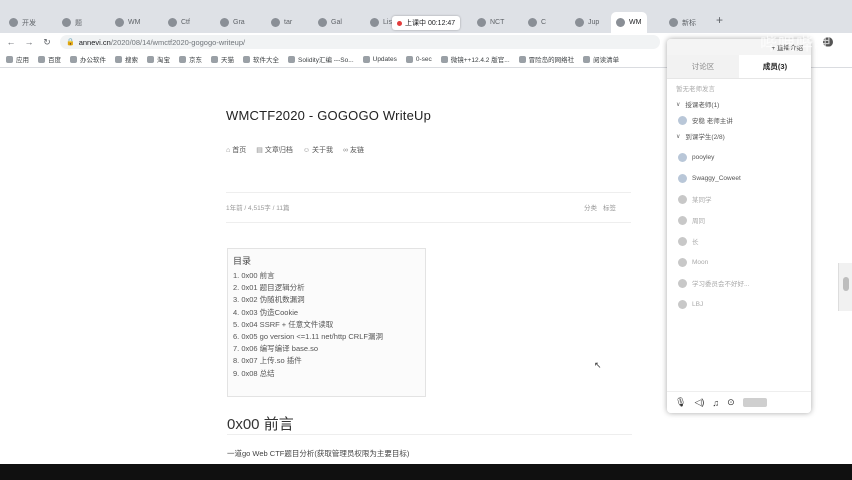 This screenshot has width=852, height=480. I want to click on browser-tab: tar, so click(282, 22).